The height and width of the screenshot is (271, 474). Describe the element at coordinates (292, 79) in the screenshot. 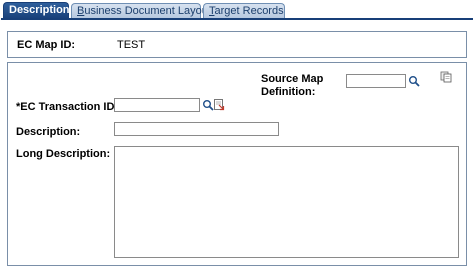

I see `source-map-label-line1: Source Map` at that location.